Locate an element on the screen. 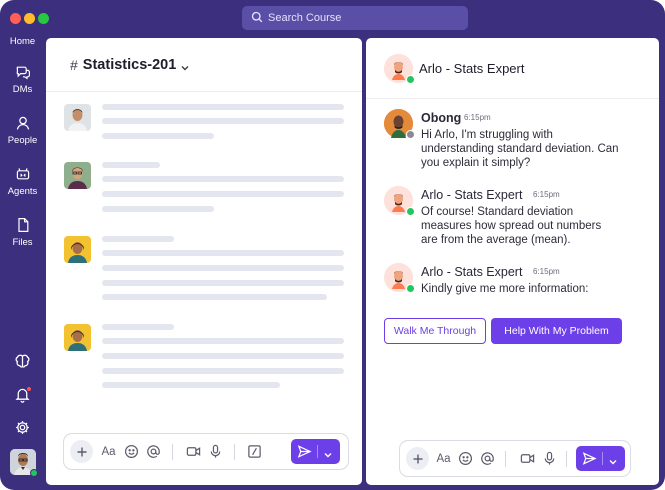 This screenshot has width=665, height=490. maximize-window-button is located at coordinates (43, 18).